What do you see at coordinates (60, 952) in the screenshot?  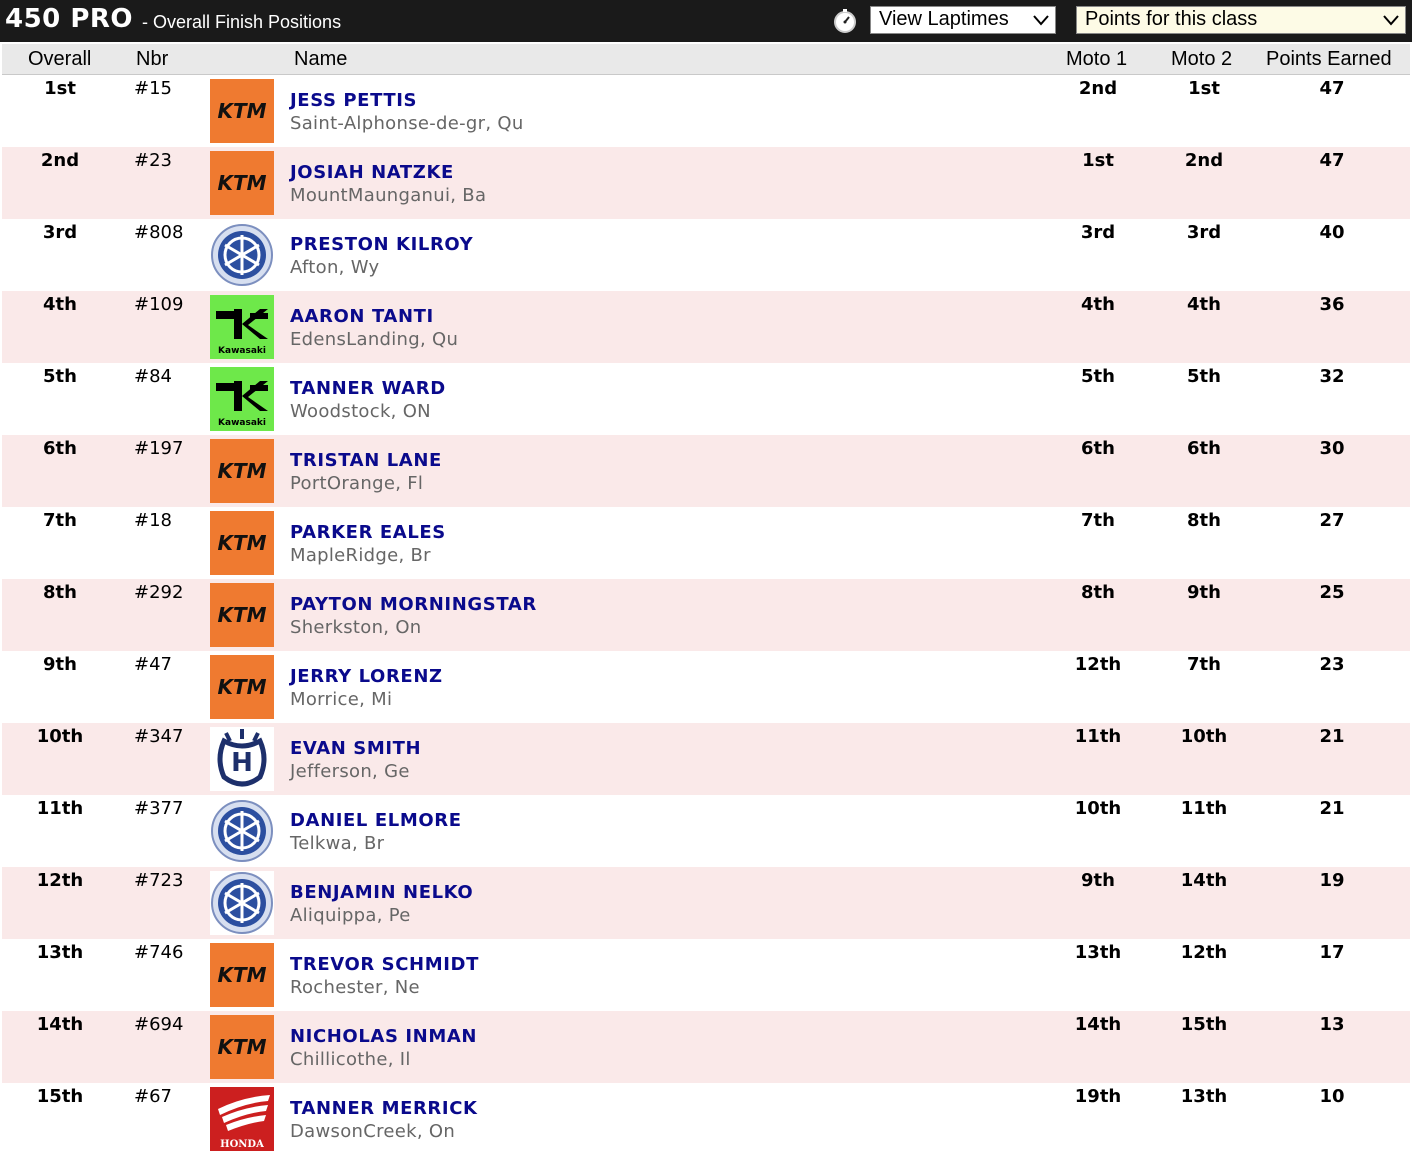 I see `overall-position: 13th` at bounding box center [60, 952].